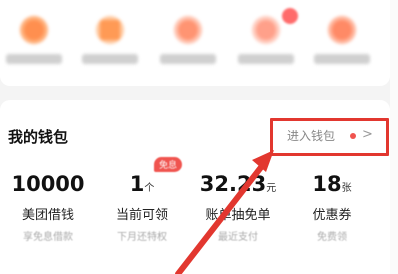  Describe the element at coordinates (263, 161) in the screenshot. I see `arrow-head` at that location.